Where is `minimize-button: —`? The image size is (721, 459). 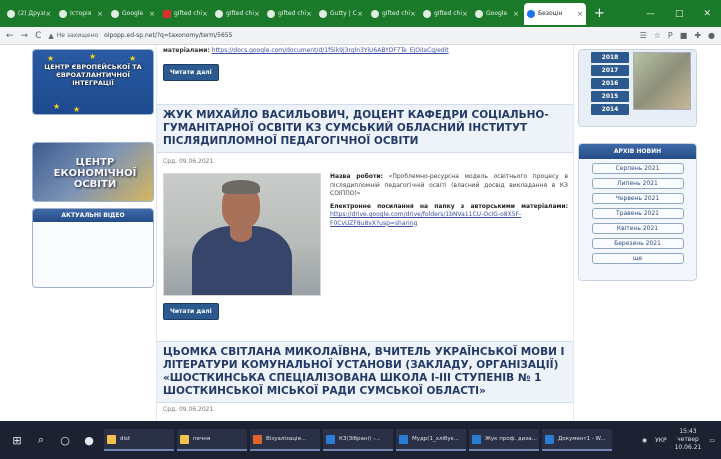 minimize-button: — is located at coordinates (650, 14).